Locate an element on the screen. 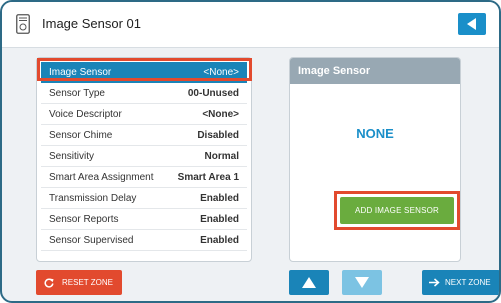  setting-label: Voice Descriptor is located at coordinates (85, 114).